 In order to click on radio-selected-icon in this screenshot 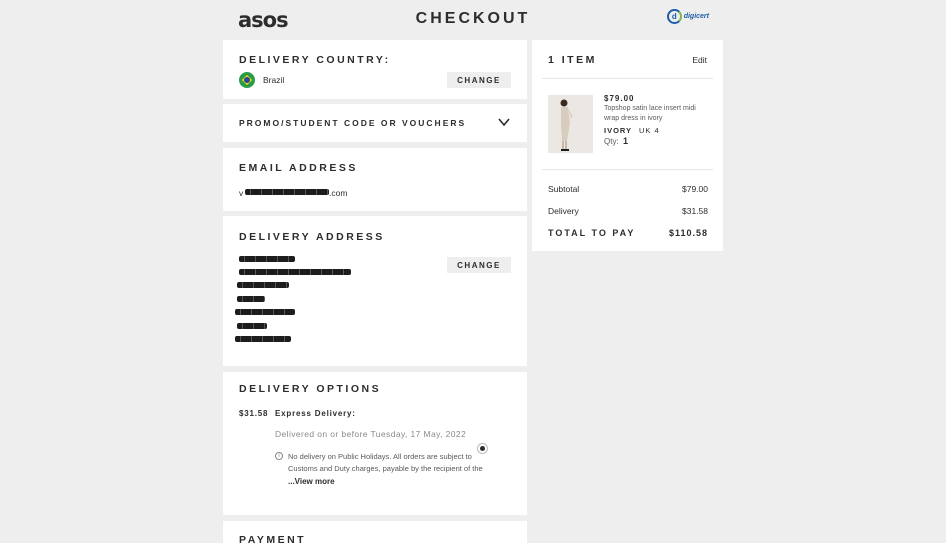, I will do `click(482, 448)`.